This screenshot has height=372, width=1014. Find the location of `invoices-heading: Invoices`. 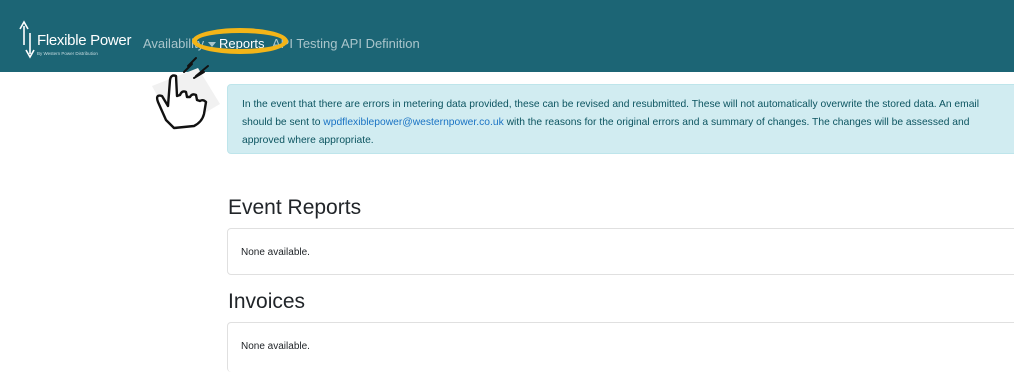

invoices-heading: Invoices is located at coordinates (267, 301).